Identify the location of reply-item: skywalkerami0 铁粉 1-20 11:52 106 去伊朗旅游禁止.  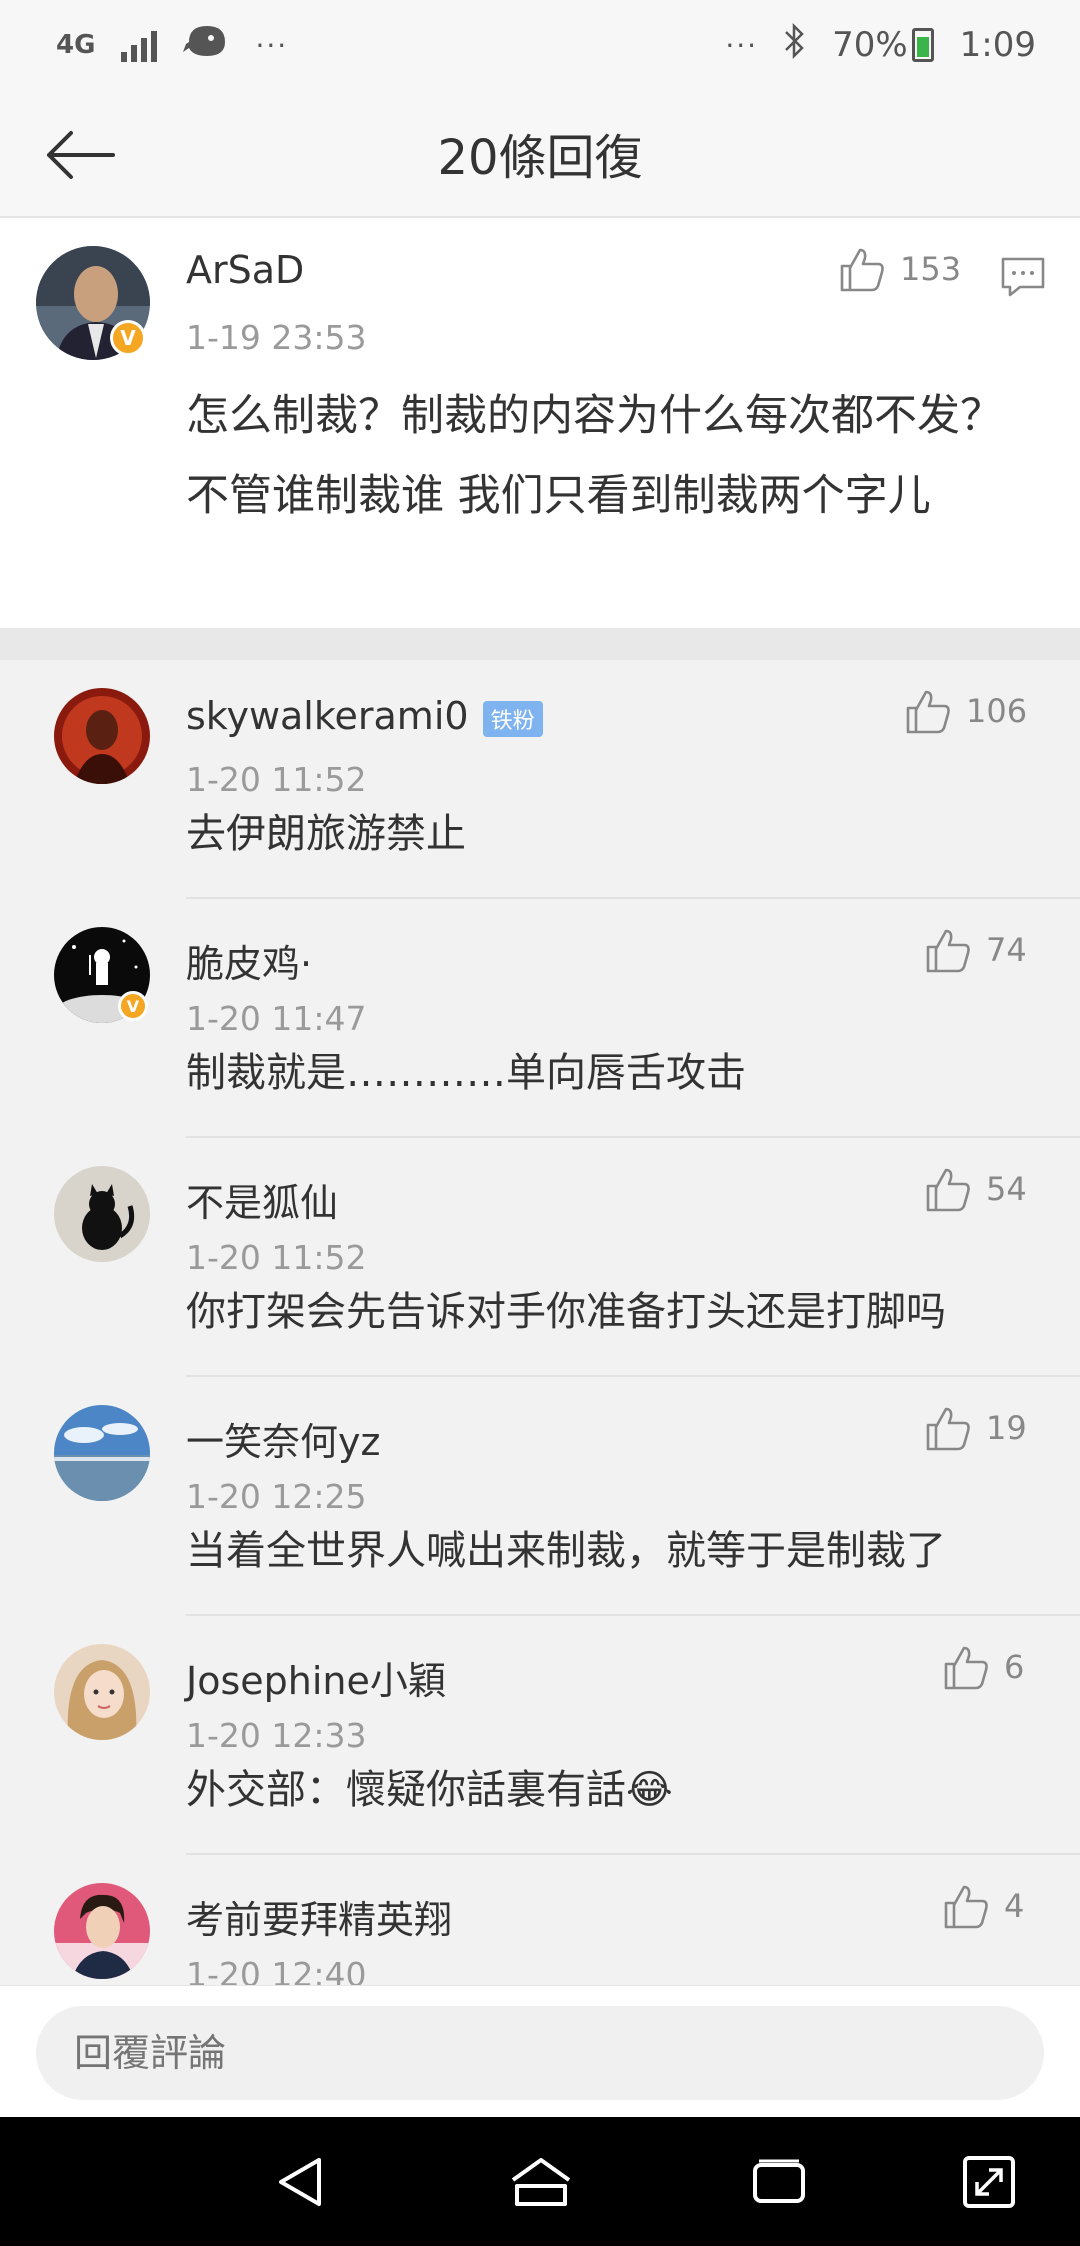
(540, 779).